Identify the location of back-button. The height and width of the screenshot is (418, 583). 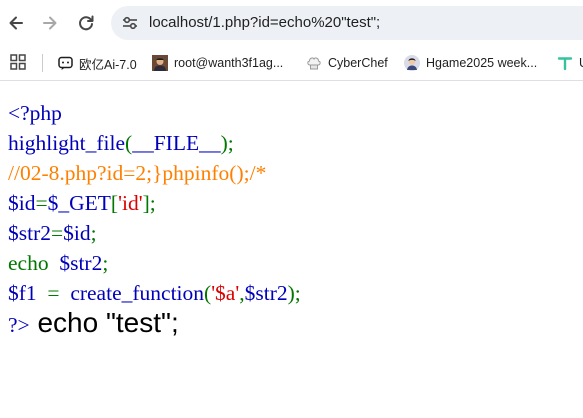
(16, 23).